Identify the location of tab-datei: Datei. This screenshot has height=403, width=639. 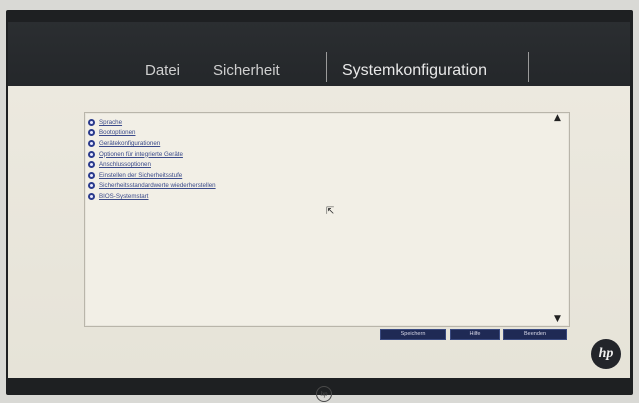
(162, 70).